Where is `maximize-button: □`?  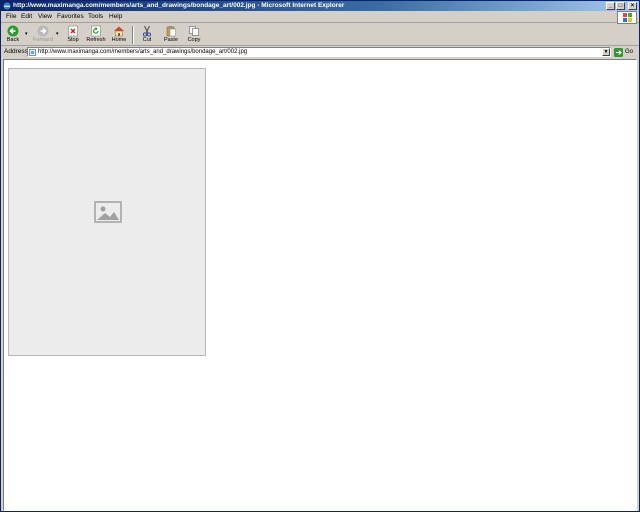
maximize-button: □ is located at coordinates (620, 6).